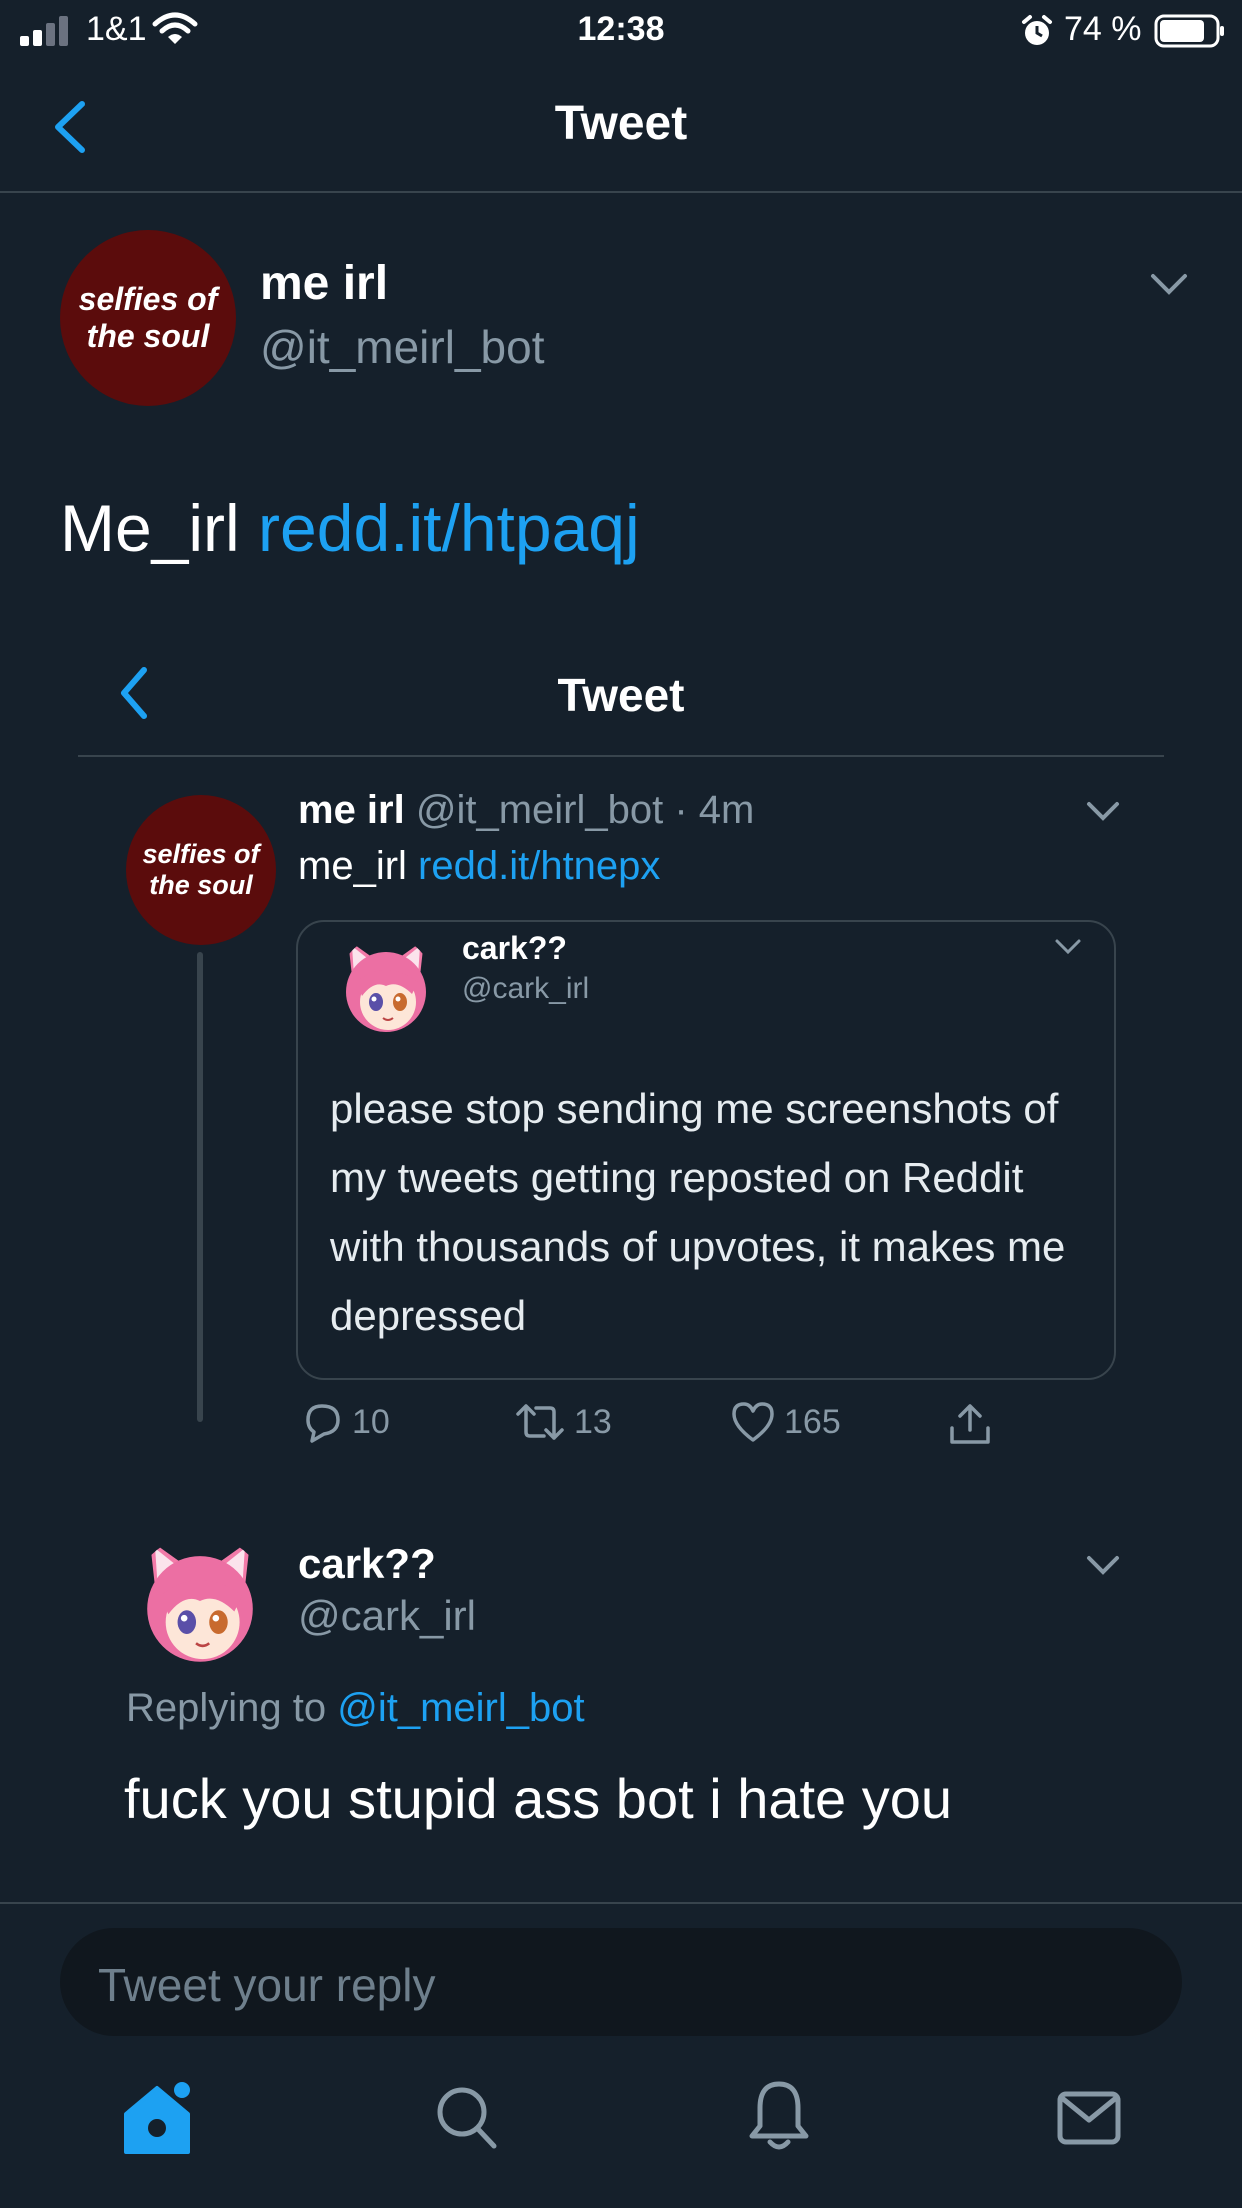 This screenshot has height=2208, width=1242. What do you see at coordinates (621, 123) in the screenshot?
I see `page-title: Tweet` at bounding box center [621, 123].